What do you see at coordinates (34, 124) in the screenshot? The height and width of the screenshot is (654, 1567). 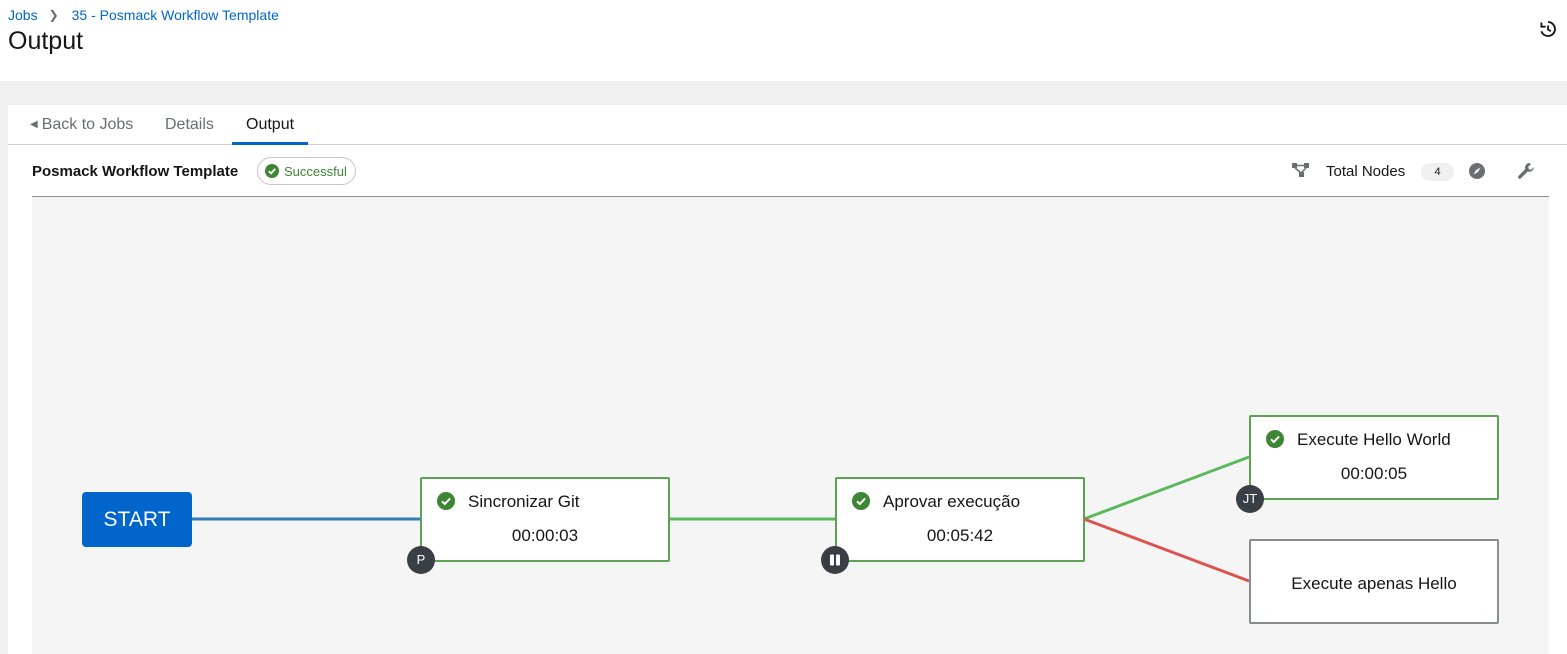 I see `caret-left-icon: ◀` at bounding box center [34, 124].